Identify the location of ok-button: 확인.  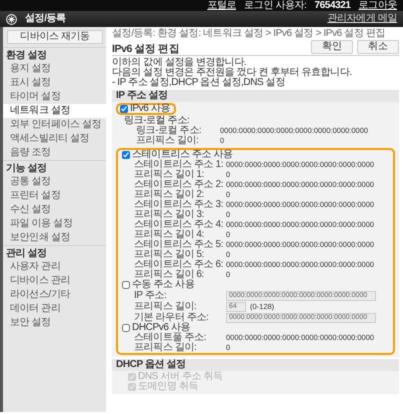
(332, 47).